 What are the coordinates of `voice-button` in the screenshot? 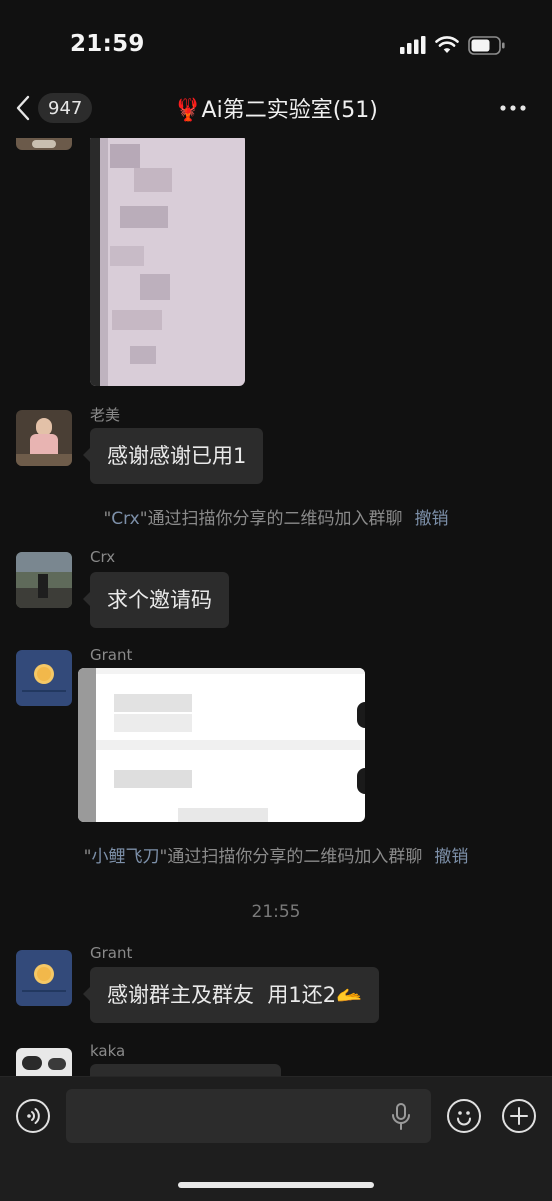 It's located at (33, 1116).